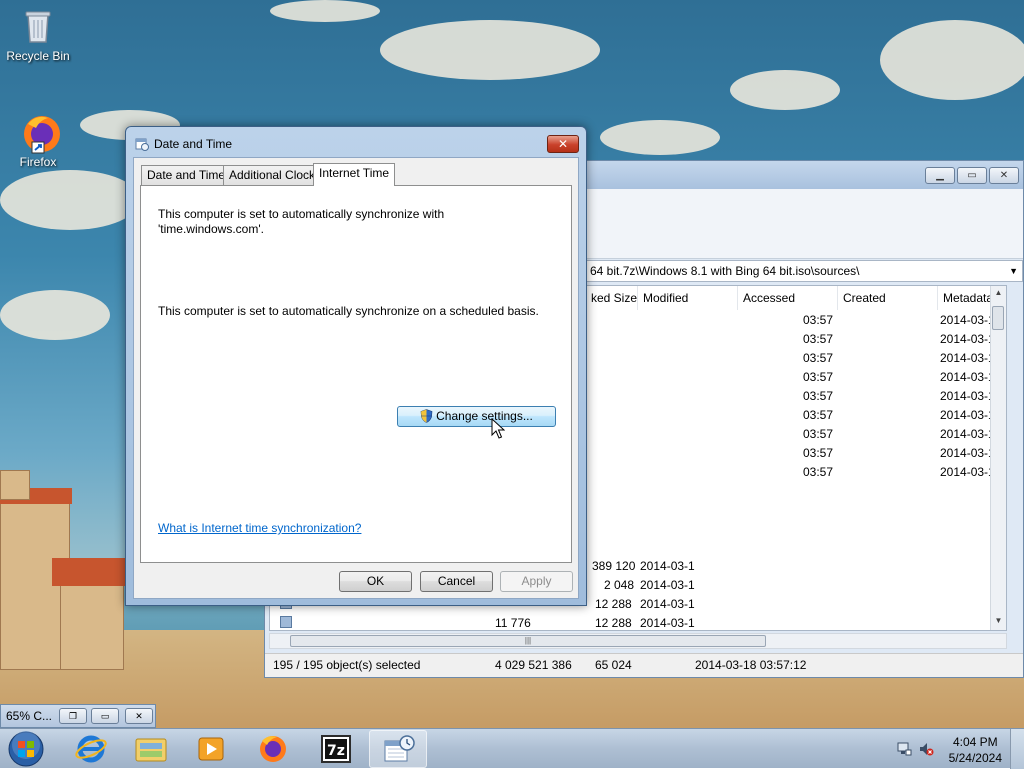  I want to click on taskbar-windows-explorer, so click(151, 749).